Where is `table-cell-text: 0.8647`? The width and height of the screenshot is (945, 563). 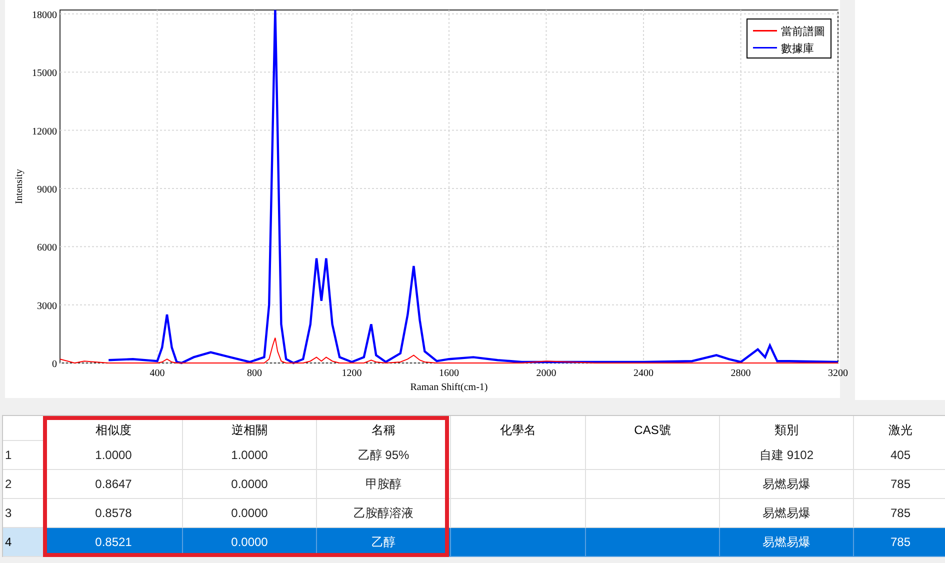 table-cell-text: 0.8647 is located at coordinates (113, 484).